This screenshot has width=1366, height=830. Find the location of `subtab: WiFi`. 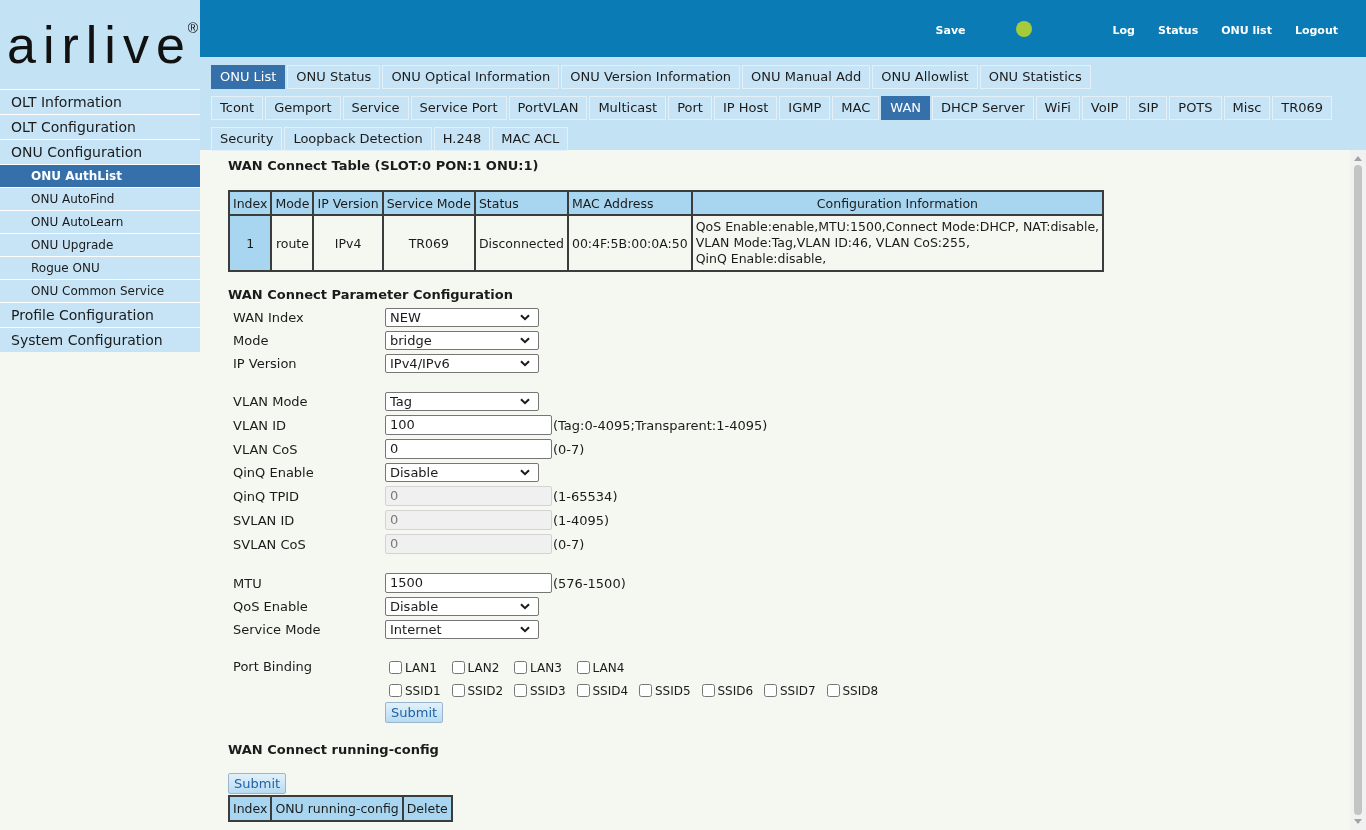

subtab: WiFi is located at coordinates (1057, 108).